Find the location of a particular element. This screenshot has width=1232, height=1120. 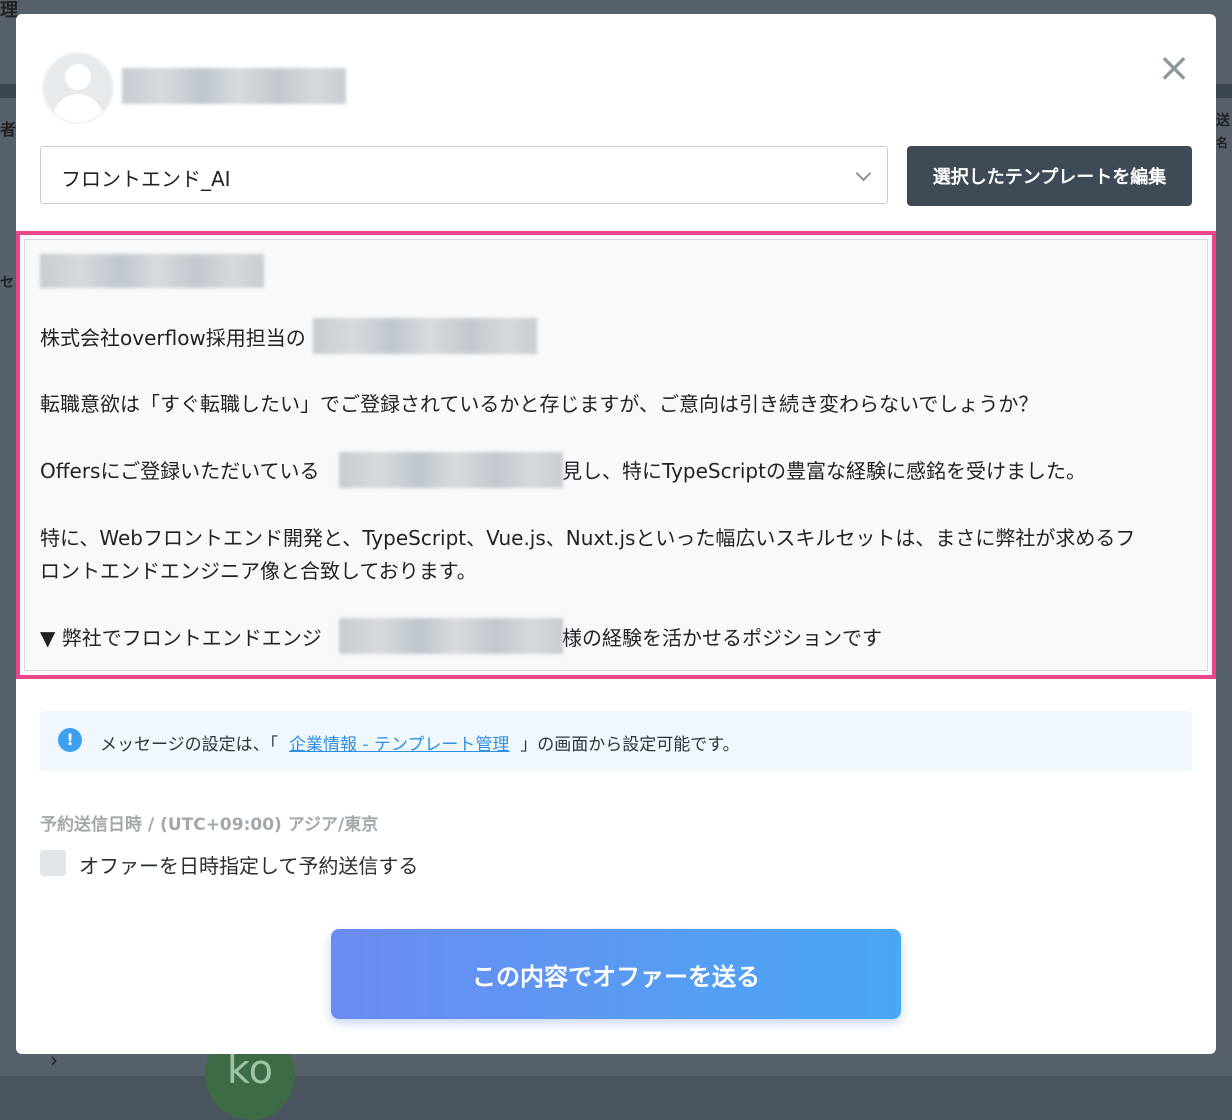

schedule-label: 予約送信日時 / (UTC+09:00) アジア/東京 is located at coordinates (209, 825).